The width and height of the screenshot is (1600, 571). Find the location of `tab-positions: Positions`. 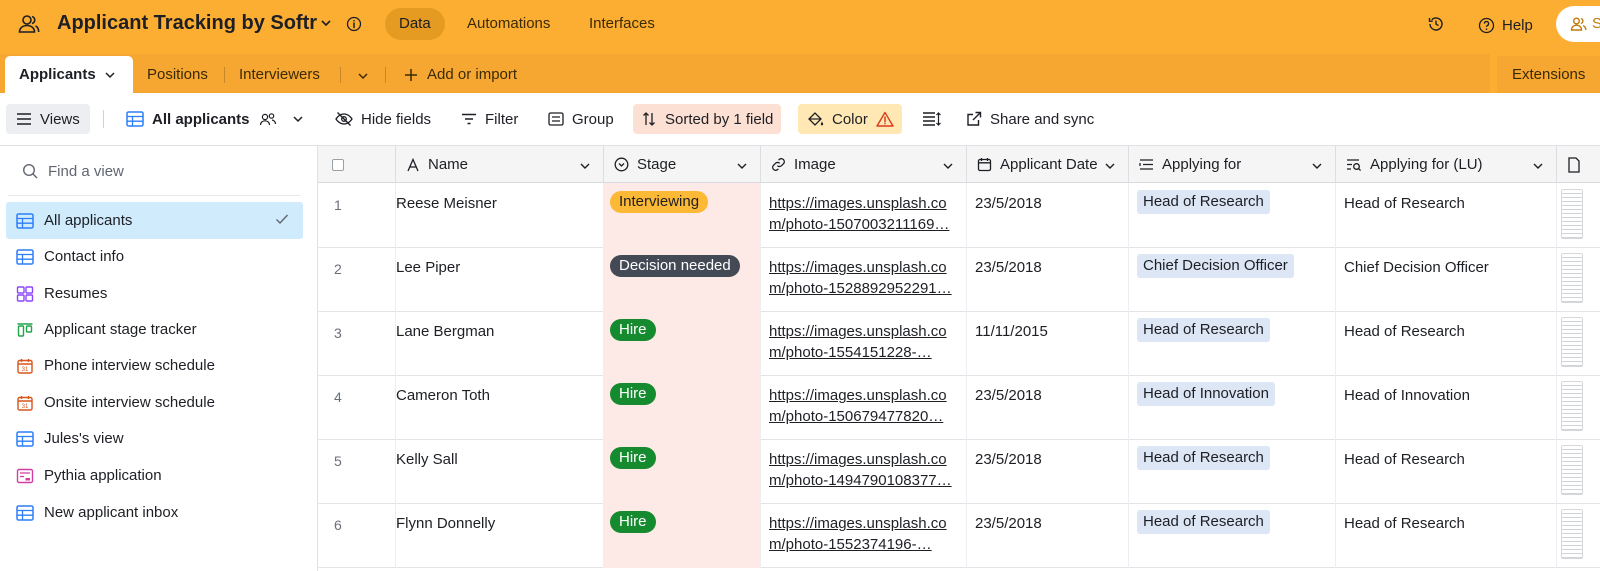

tab-positions: Positions is located at coordinates (177, 74).